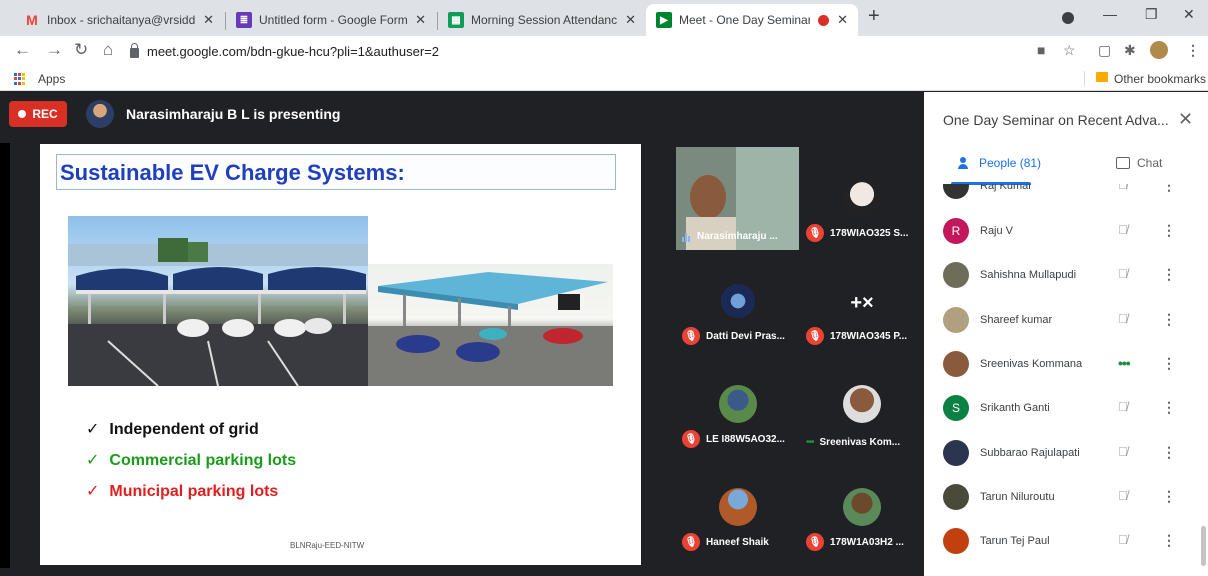  I want to click on chat-icon, so click(1123, 163).